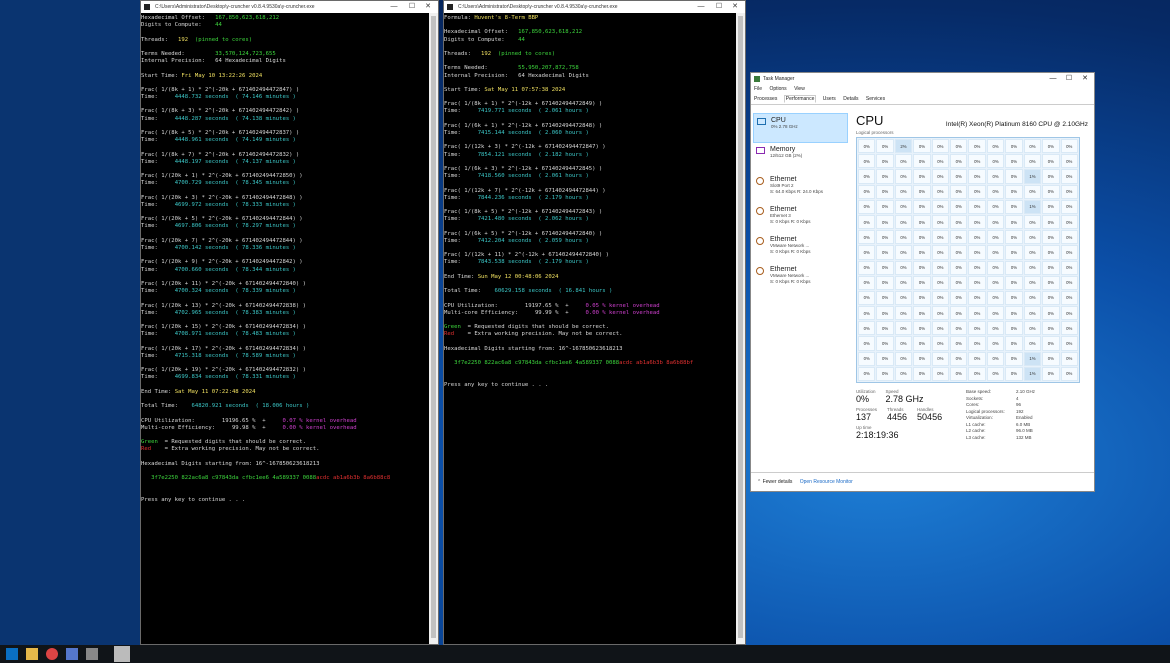 The image size is (1170, 663). What do you see at coordinates (863, 399) in the screenshot?
I see `utilization-value: 0%` at bounding box center [863, 399].